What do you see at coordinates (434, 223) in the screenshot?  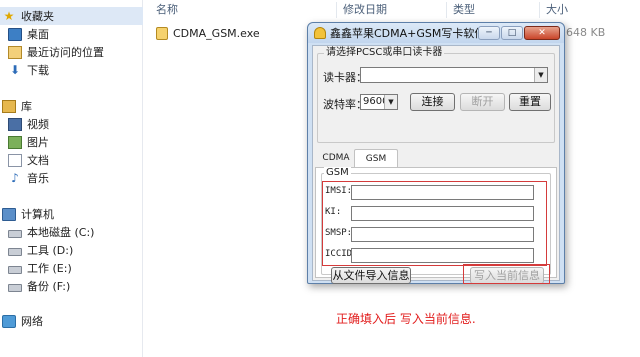 I see `fields-highlight-box` at bounding box center [434, 223].